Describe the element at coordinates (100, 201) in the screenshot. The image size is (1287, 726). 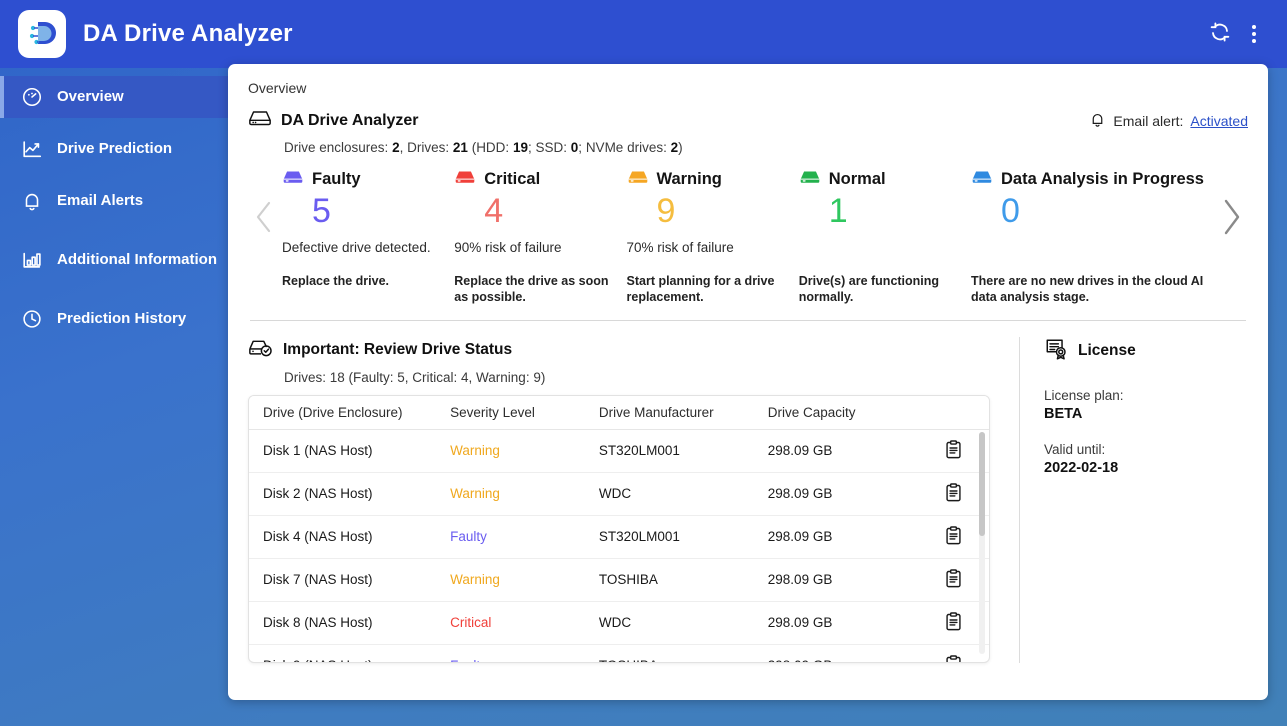
I see `sidebar-item-label: Email Alerts` at that location.